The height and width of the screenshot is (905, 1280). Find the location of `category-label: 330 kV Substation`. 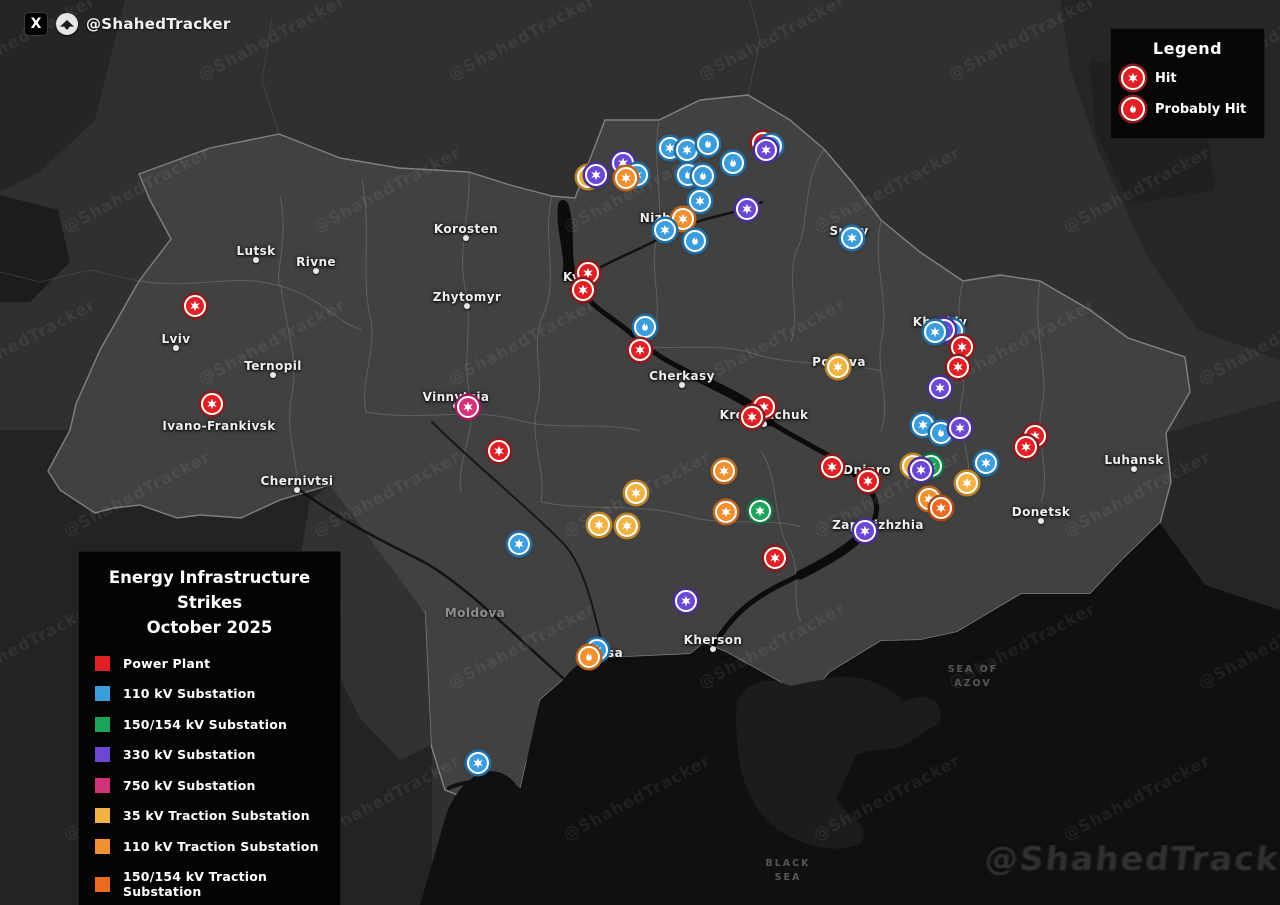

category-label: 330 kV Substation is located at coordinates (189, 755).